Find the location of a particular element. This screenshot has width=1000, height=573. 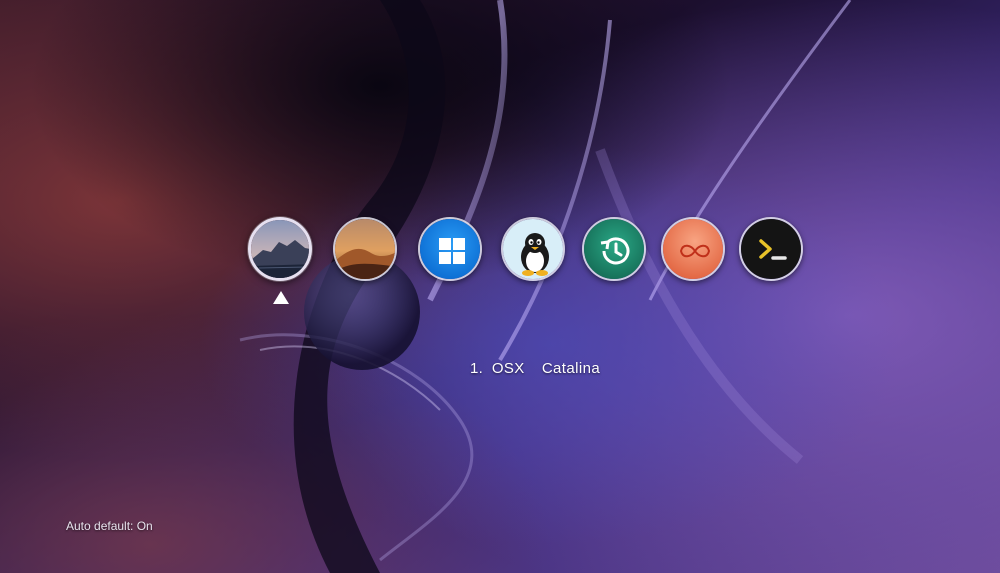

selected-entry-label: 1. OSX Catalina is located at coordinates (535, 368).